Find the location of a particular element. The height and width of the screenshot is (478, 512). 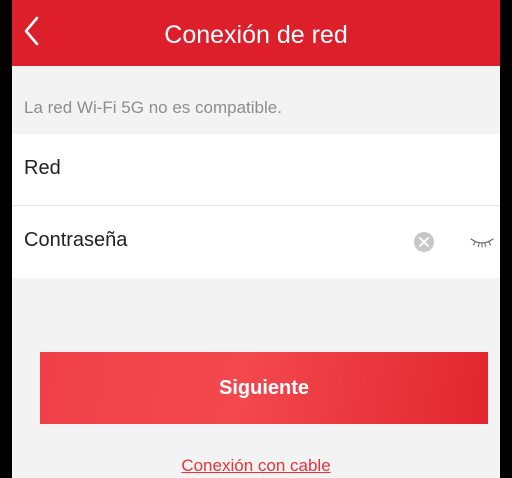

network-label: Red is located at coordinates (42, 168).